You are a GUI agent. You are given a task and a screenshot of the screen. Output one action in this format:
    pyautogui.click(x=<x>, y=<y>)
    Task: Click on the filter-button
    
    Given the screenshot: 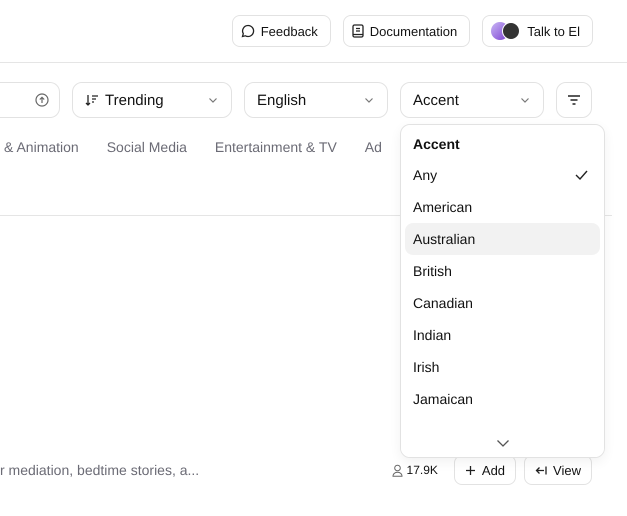 What is the action you would take?
    pyautogui.click(x=574, y=100)
    